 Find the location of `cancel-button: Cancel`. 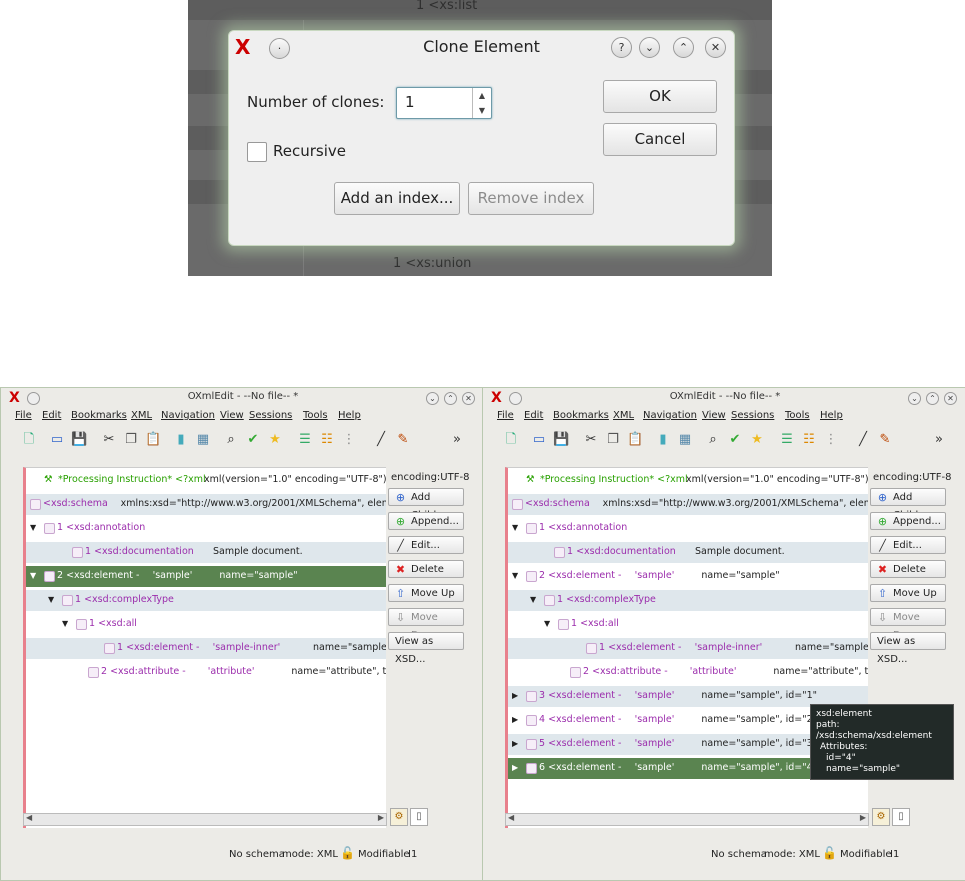

cancel-button: Cancel is located at coordinates (660, 139).